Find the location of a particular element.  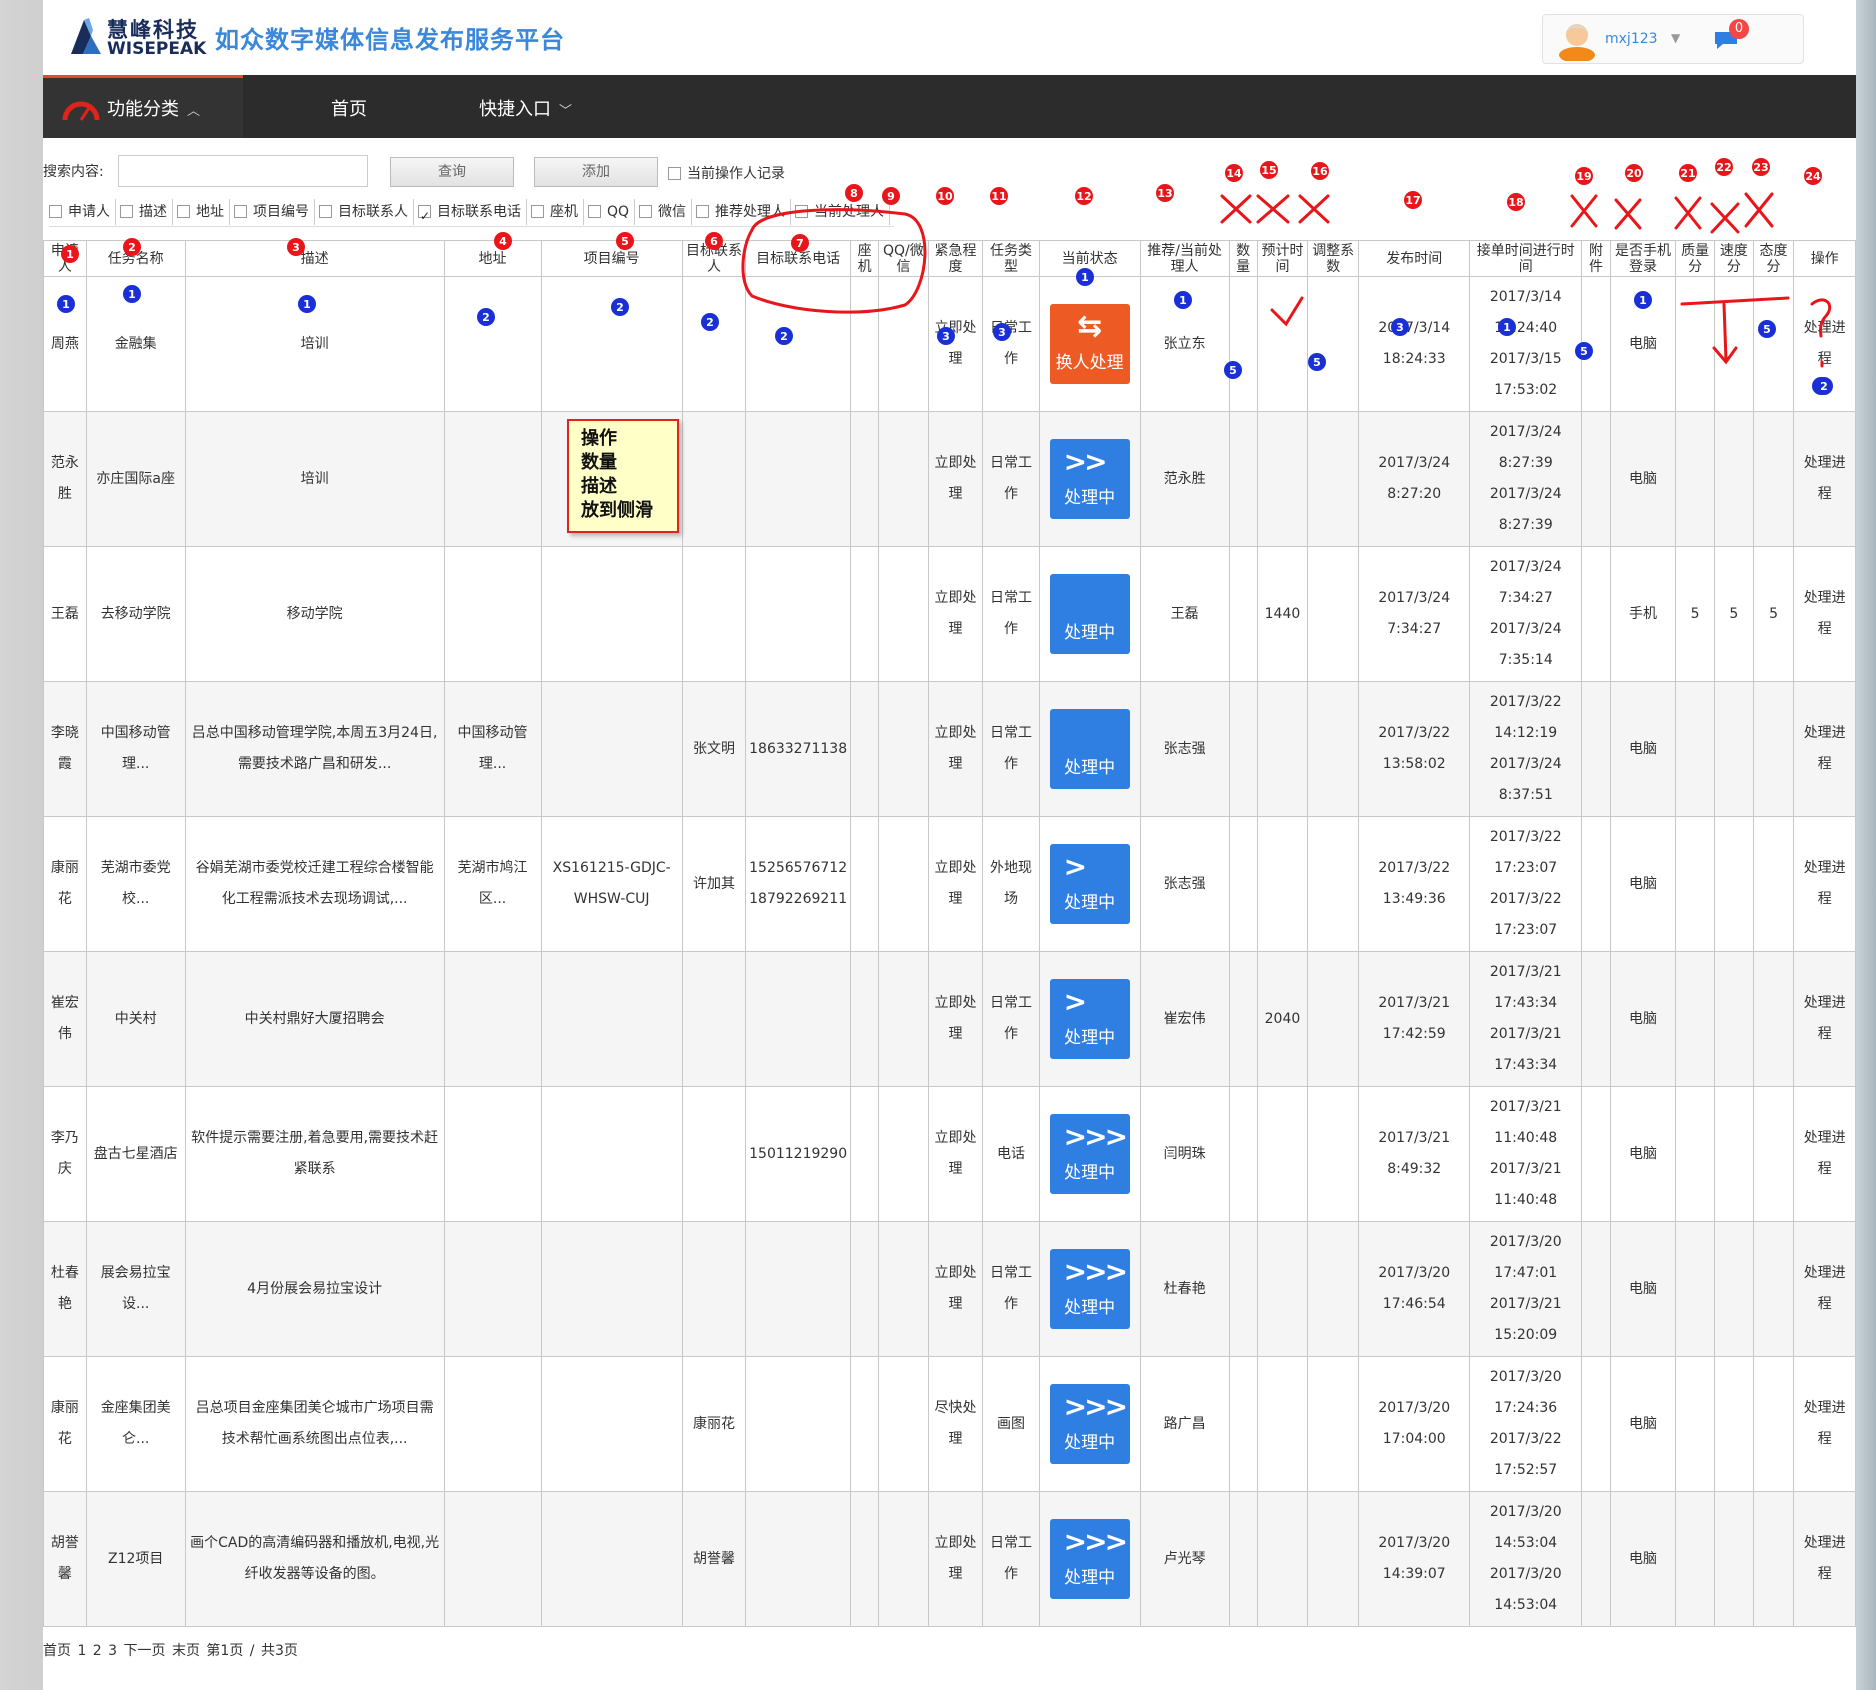

search-input is located at coordinates (243, 171).